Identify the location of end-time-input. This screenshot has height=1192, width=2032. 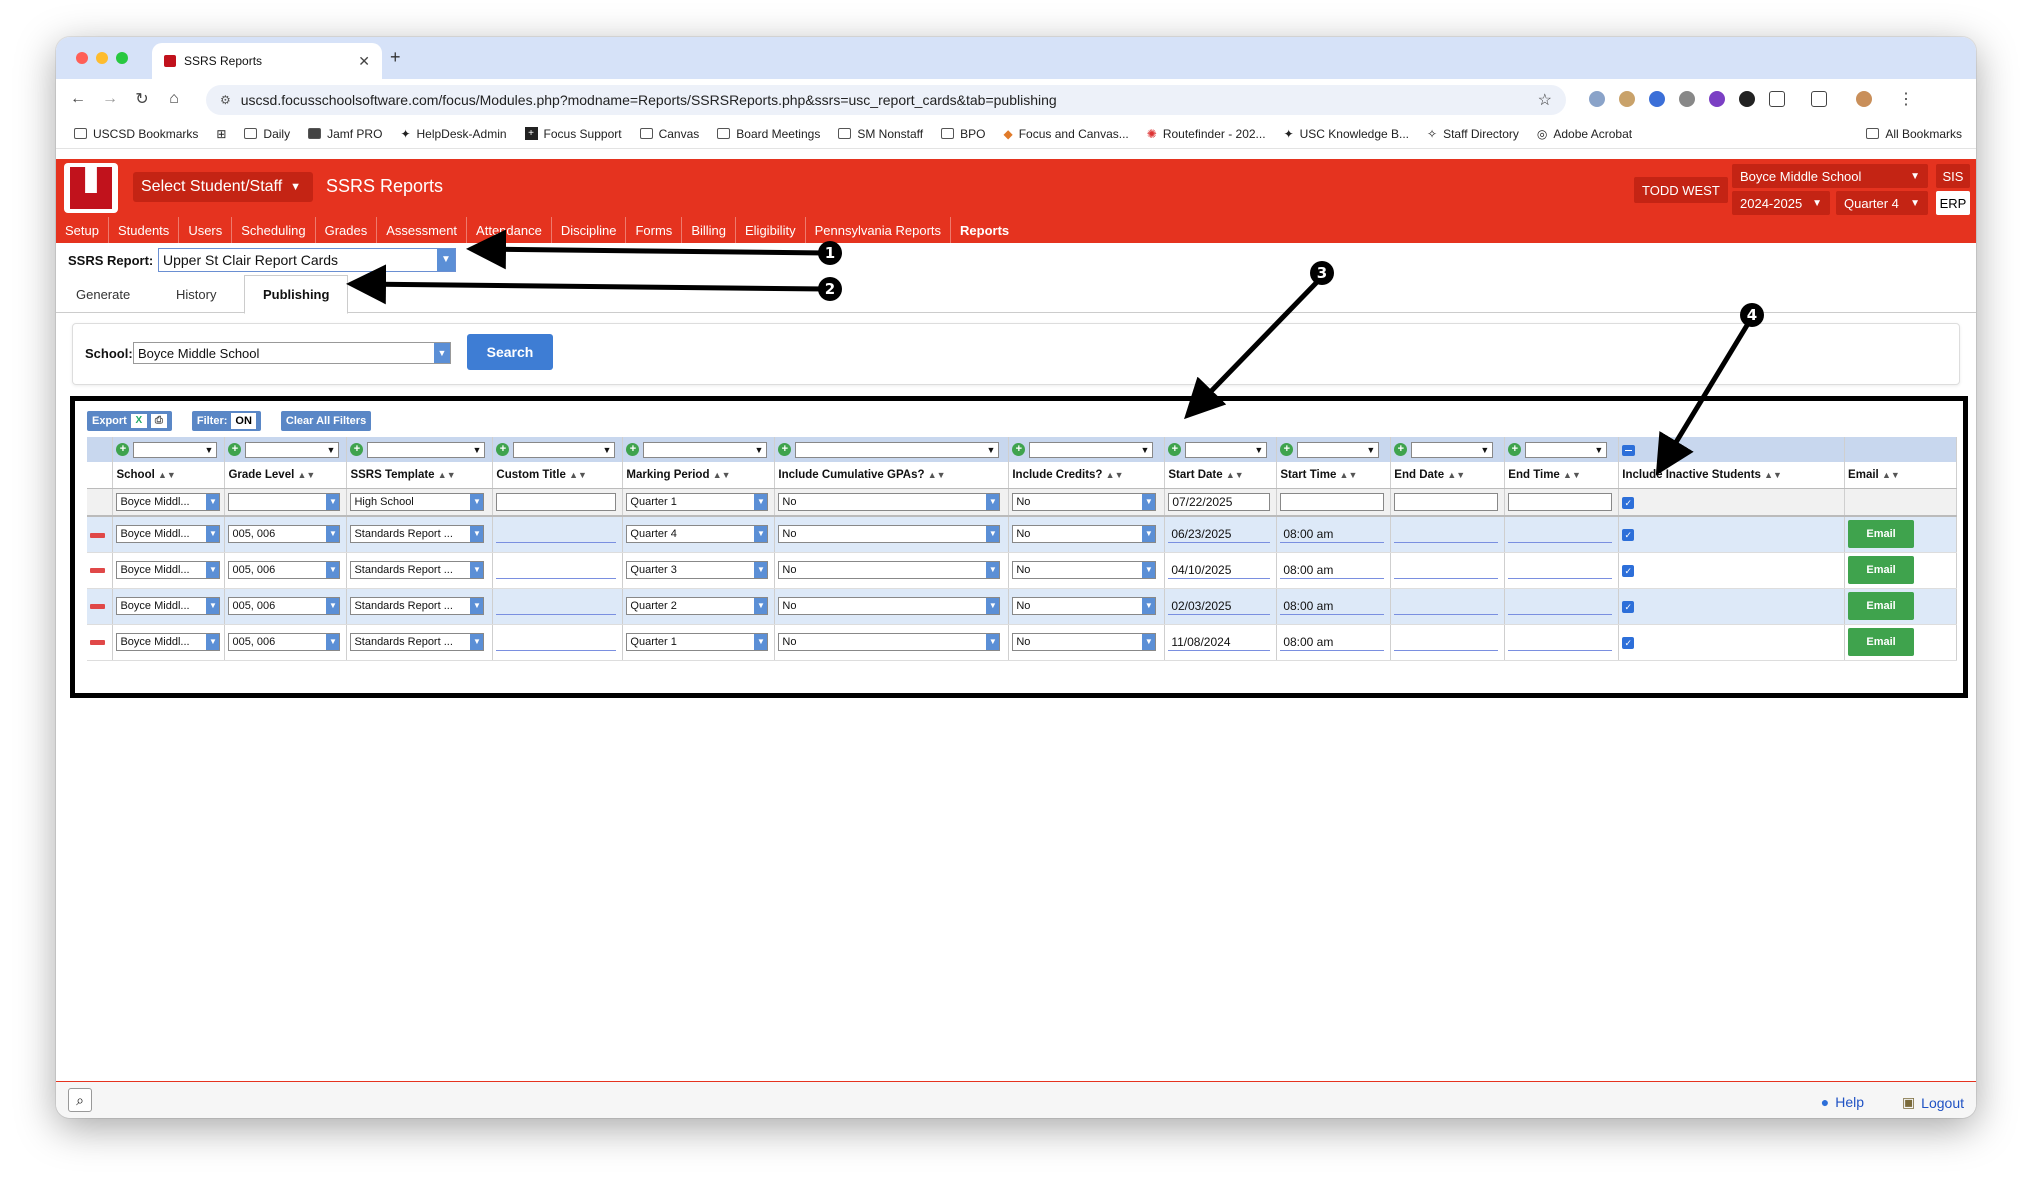
(1560, 501).